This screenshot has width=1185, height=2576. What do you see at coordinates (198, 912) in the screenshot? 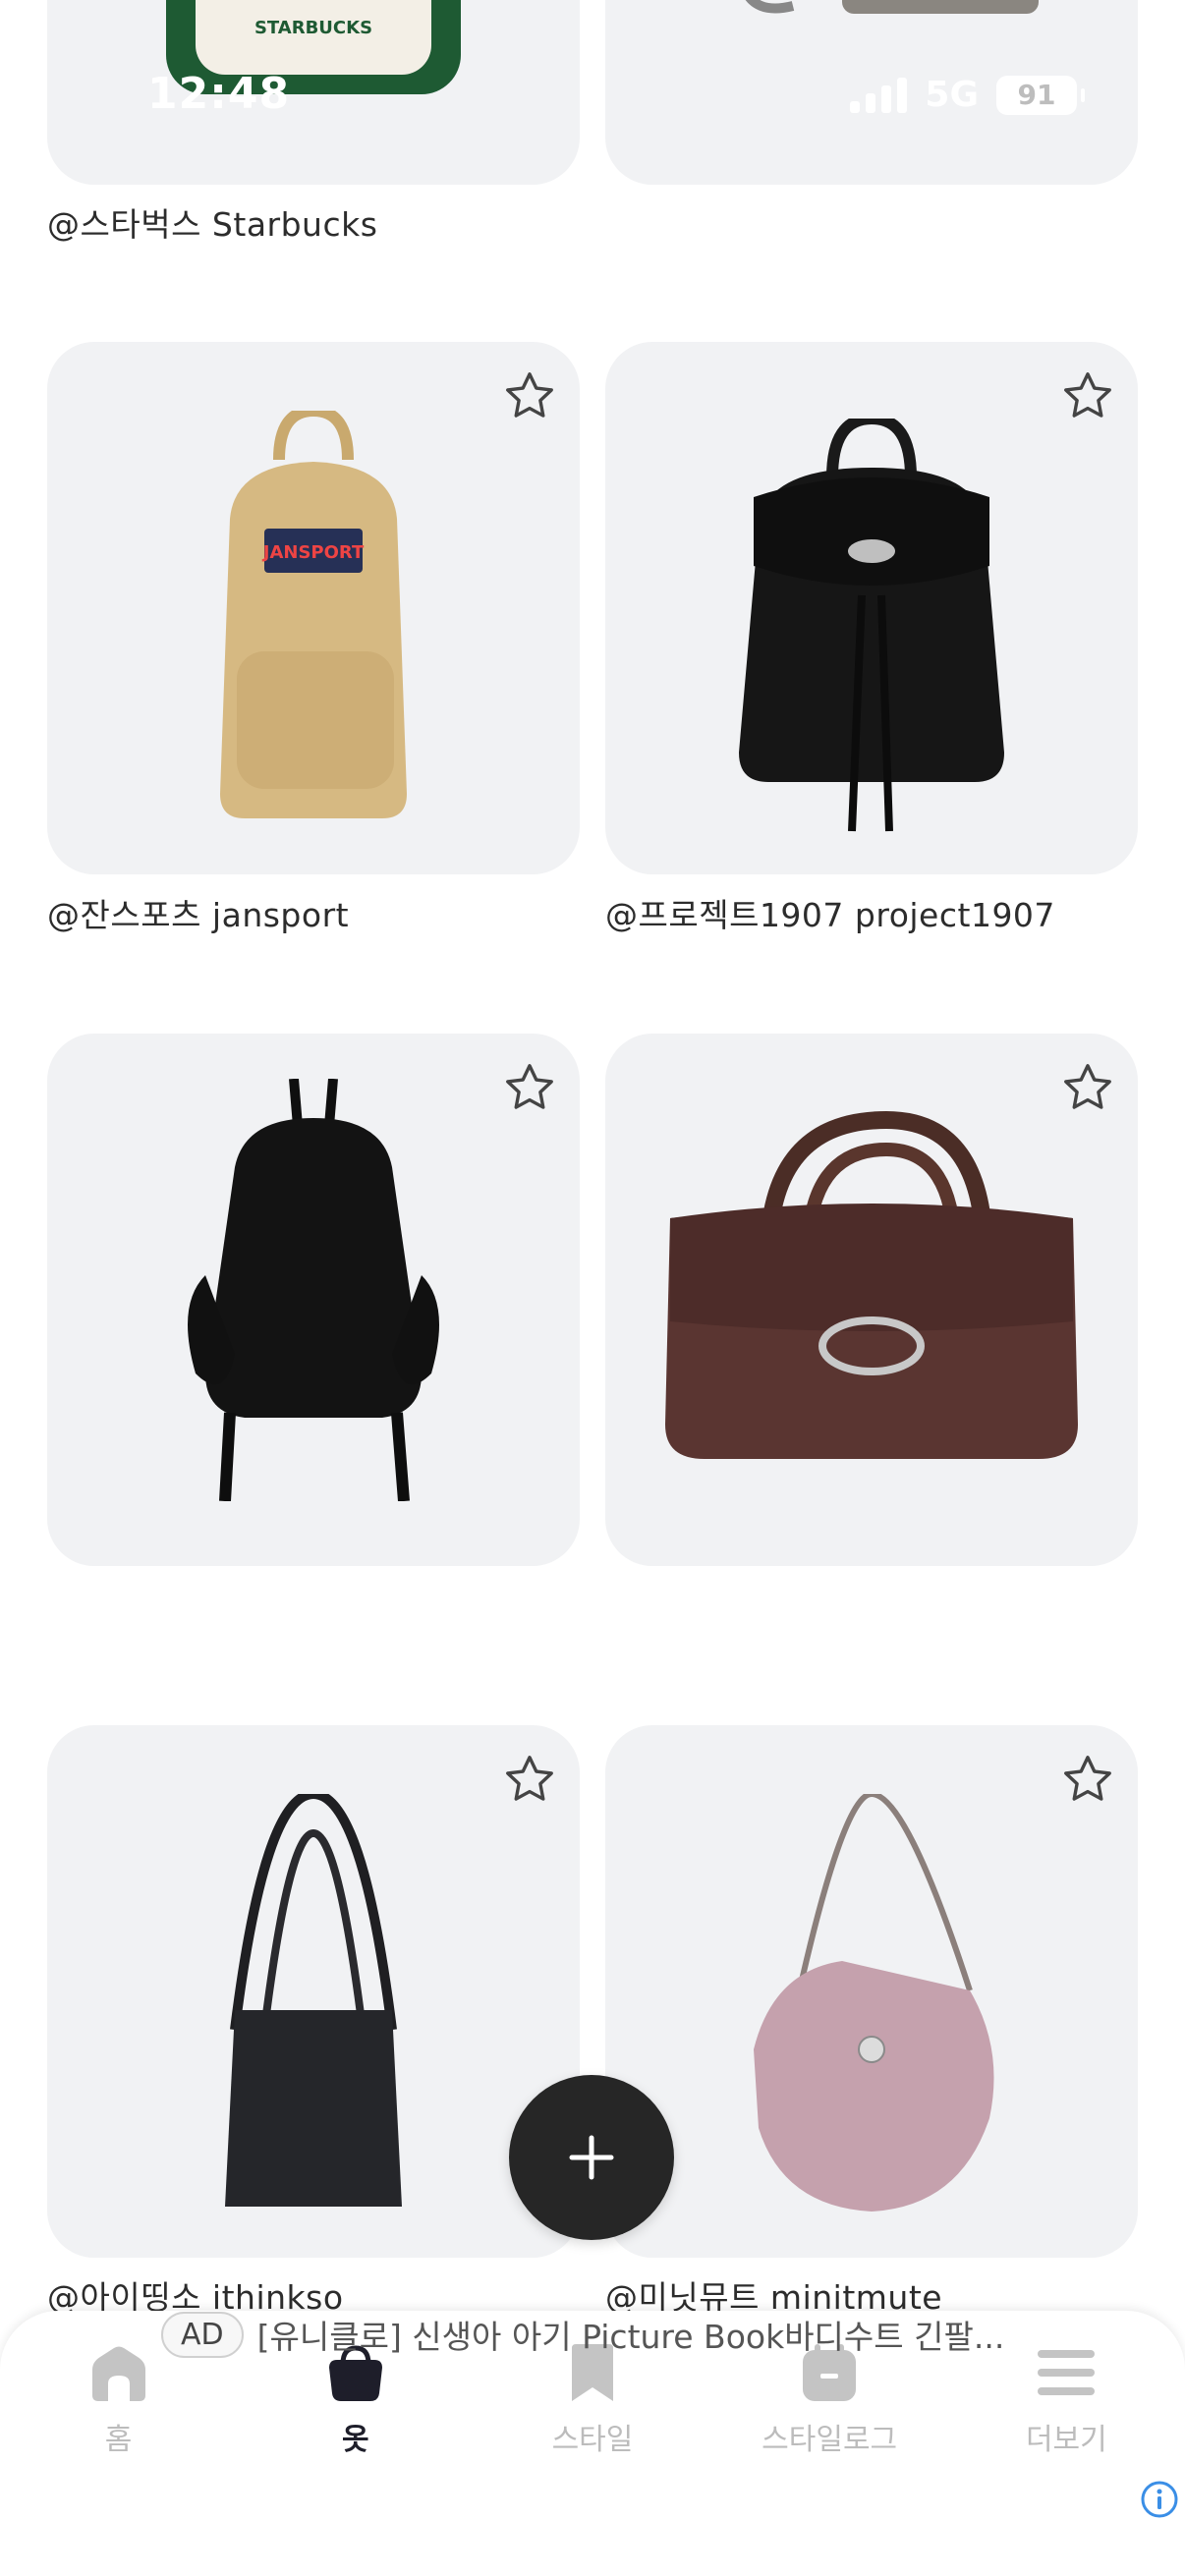
I see `product-caption: @잔스포츠 jansport` at bounding box center [198, 912].